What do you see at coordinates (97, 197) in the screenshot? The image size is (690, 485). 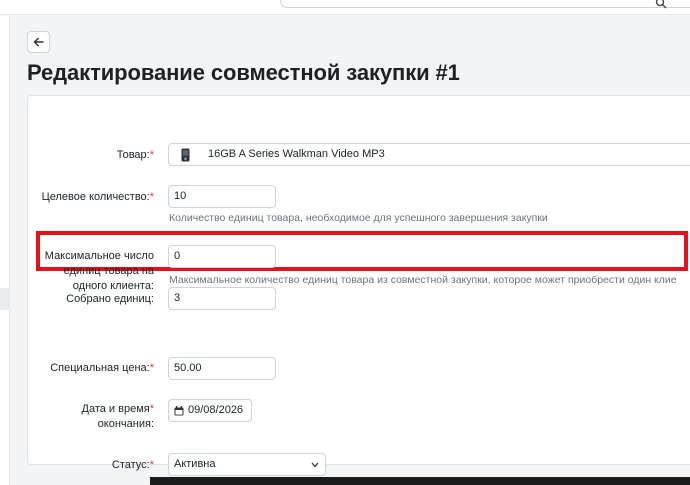 I see `target-quantity-label: Целевое количество:*` at bounding box center [97, 197].